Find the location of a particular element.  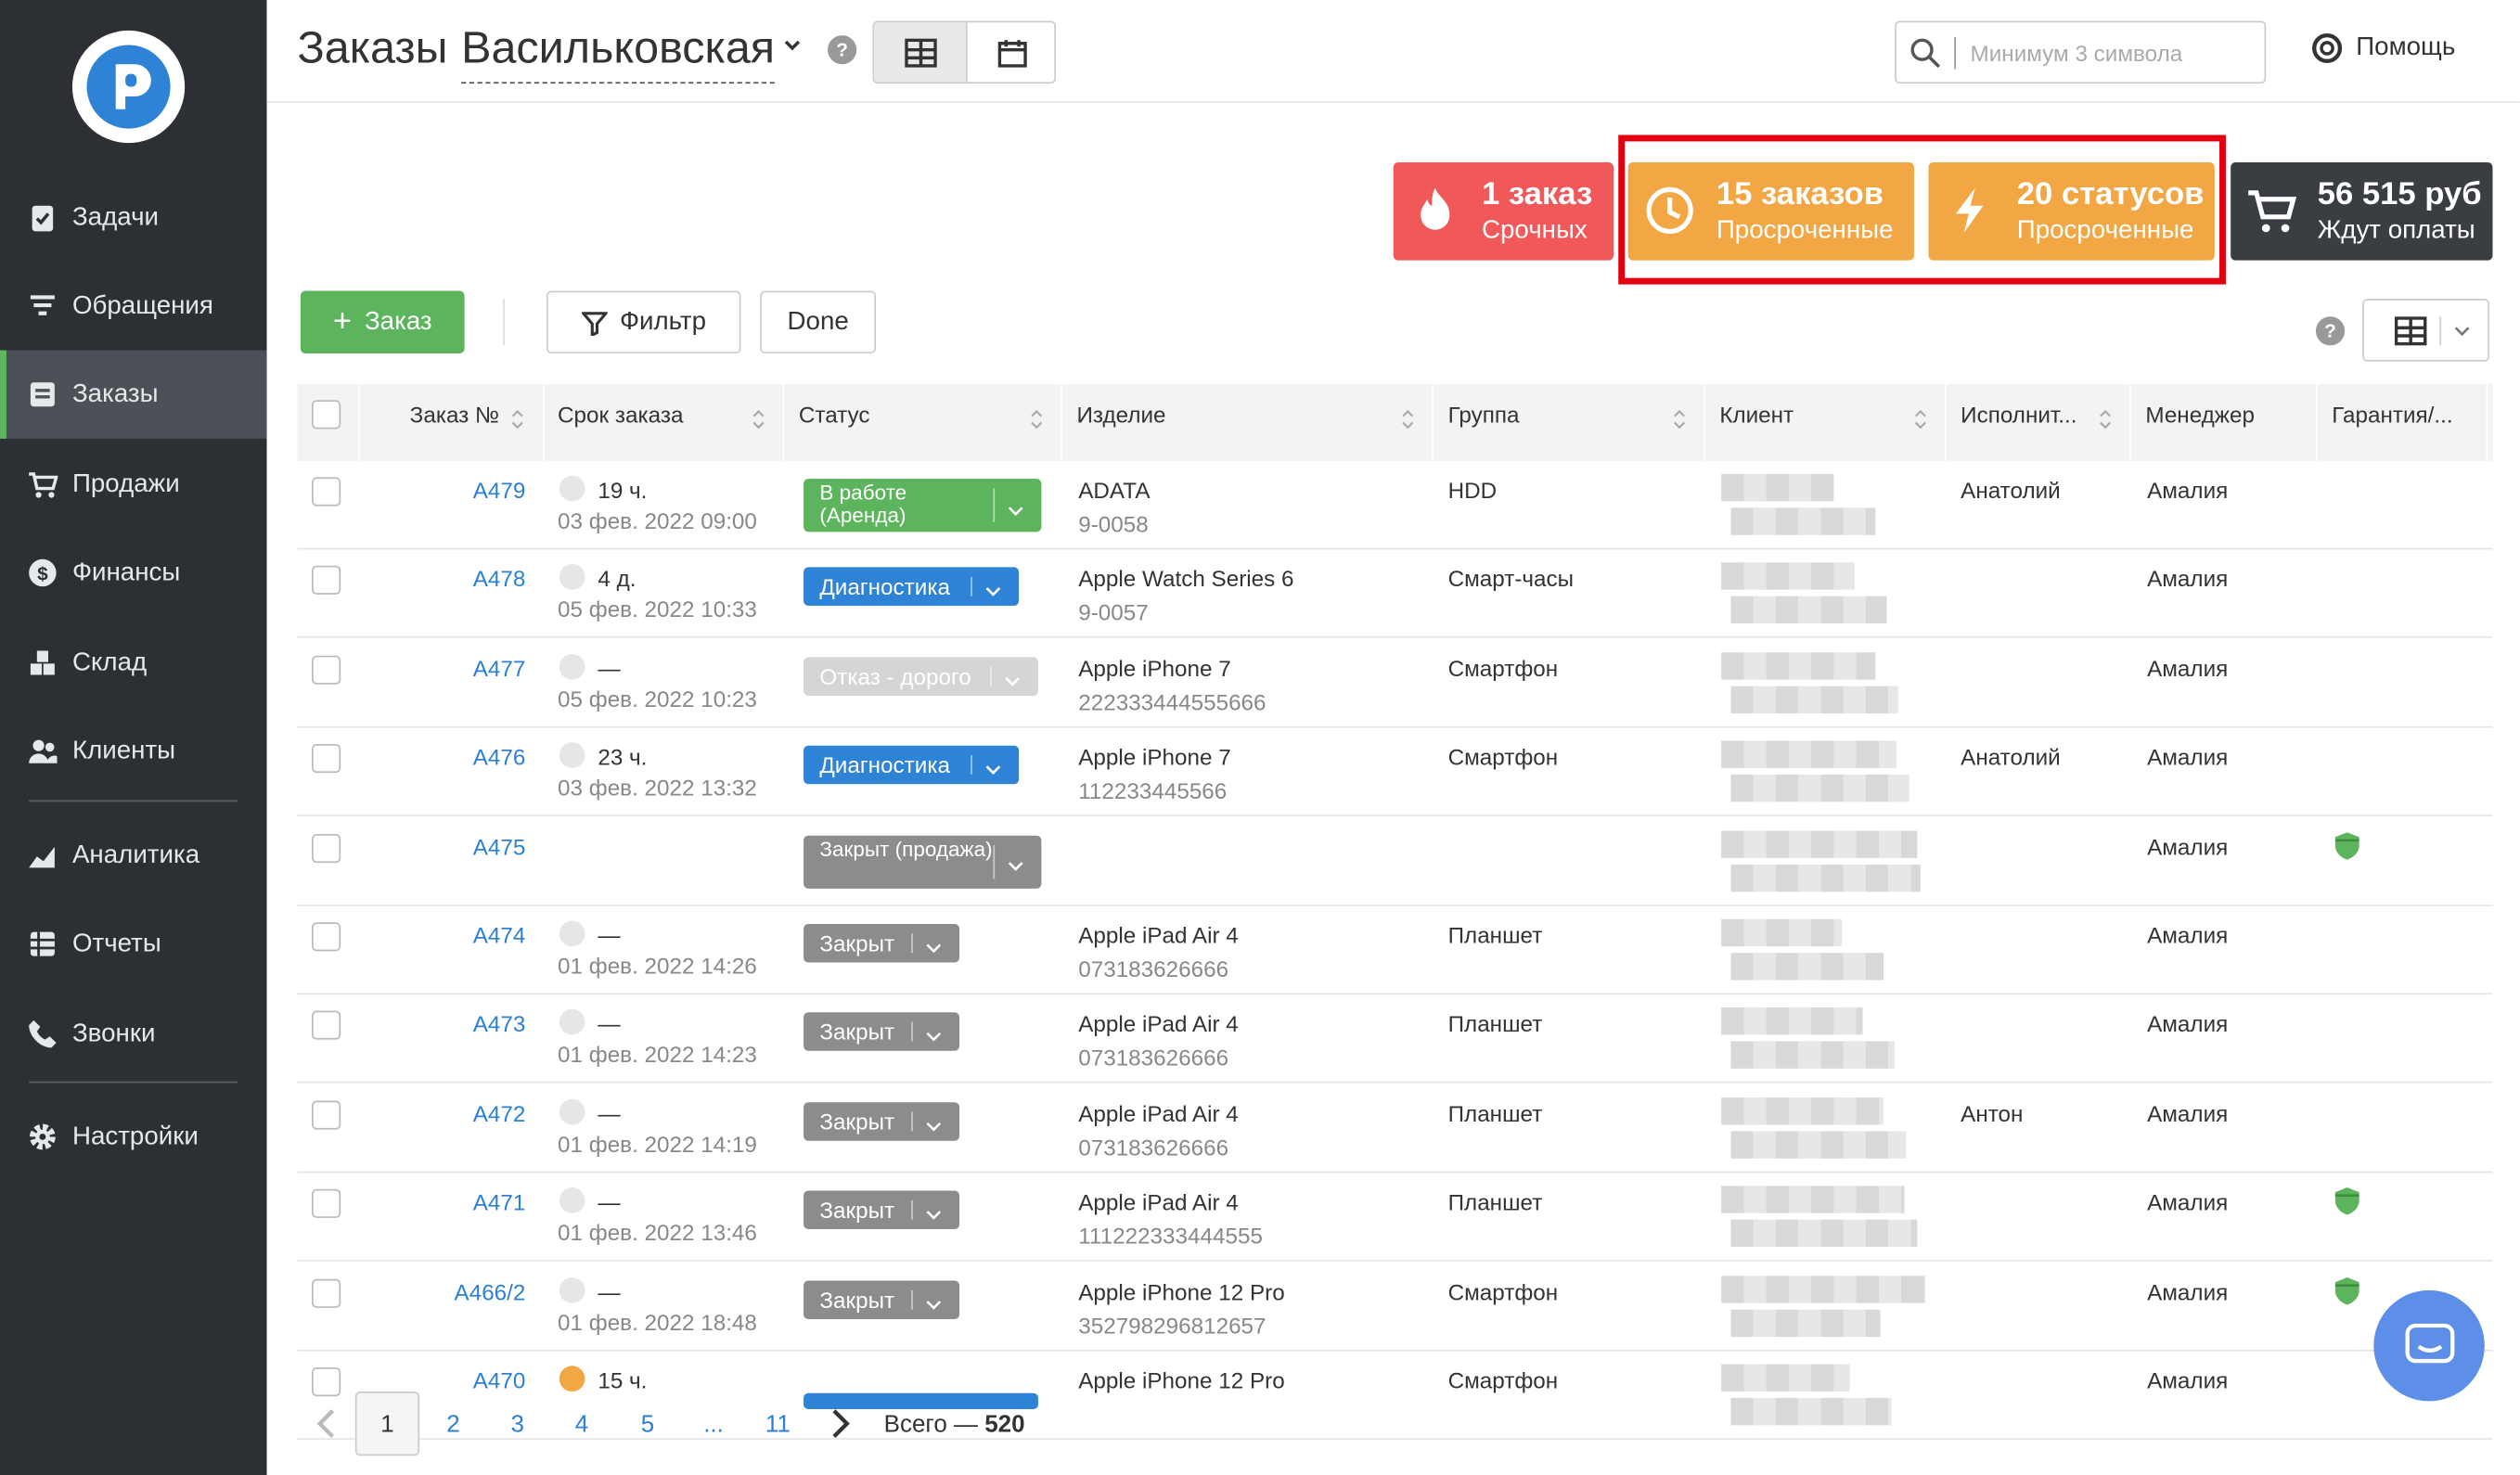

branch-selector: Васильковская is located at coordinates (618, 53).